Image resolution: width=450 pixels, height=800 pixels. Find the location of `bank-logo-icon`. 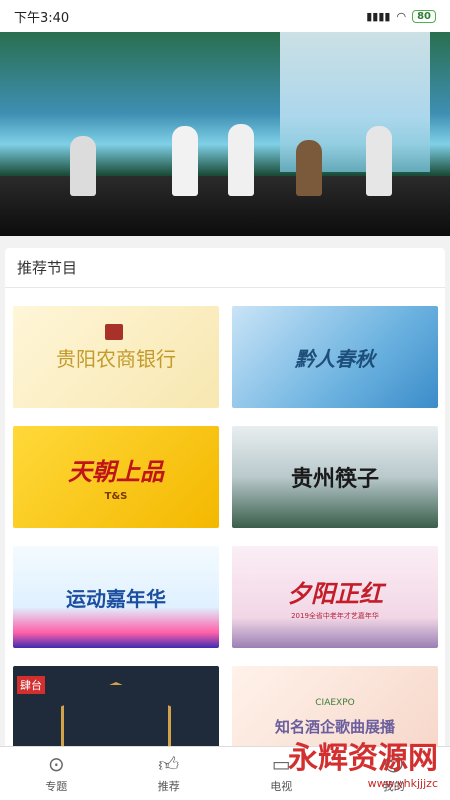

bank-logo-icon is located at coordinates (114, 332).